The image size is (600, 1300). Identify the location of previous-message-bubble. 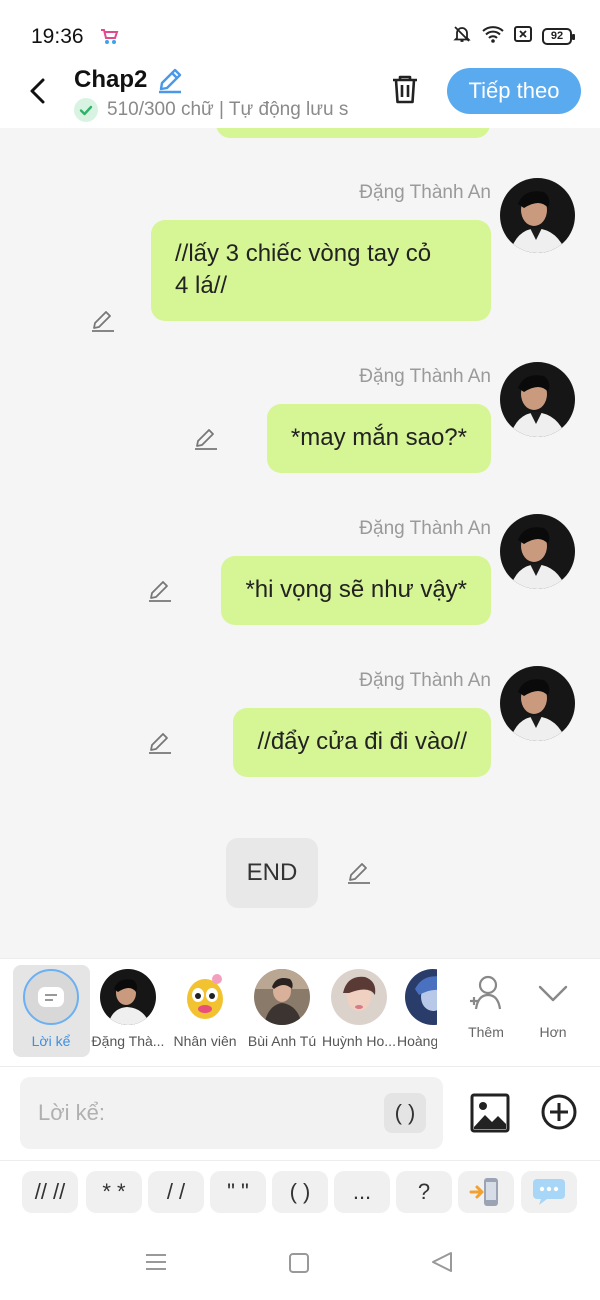
(353, 133).